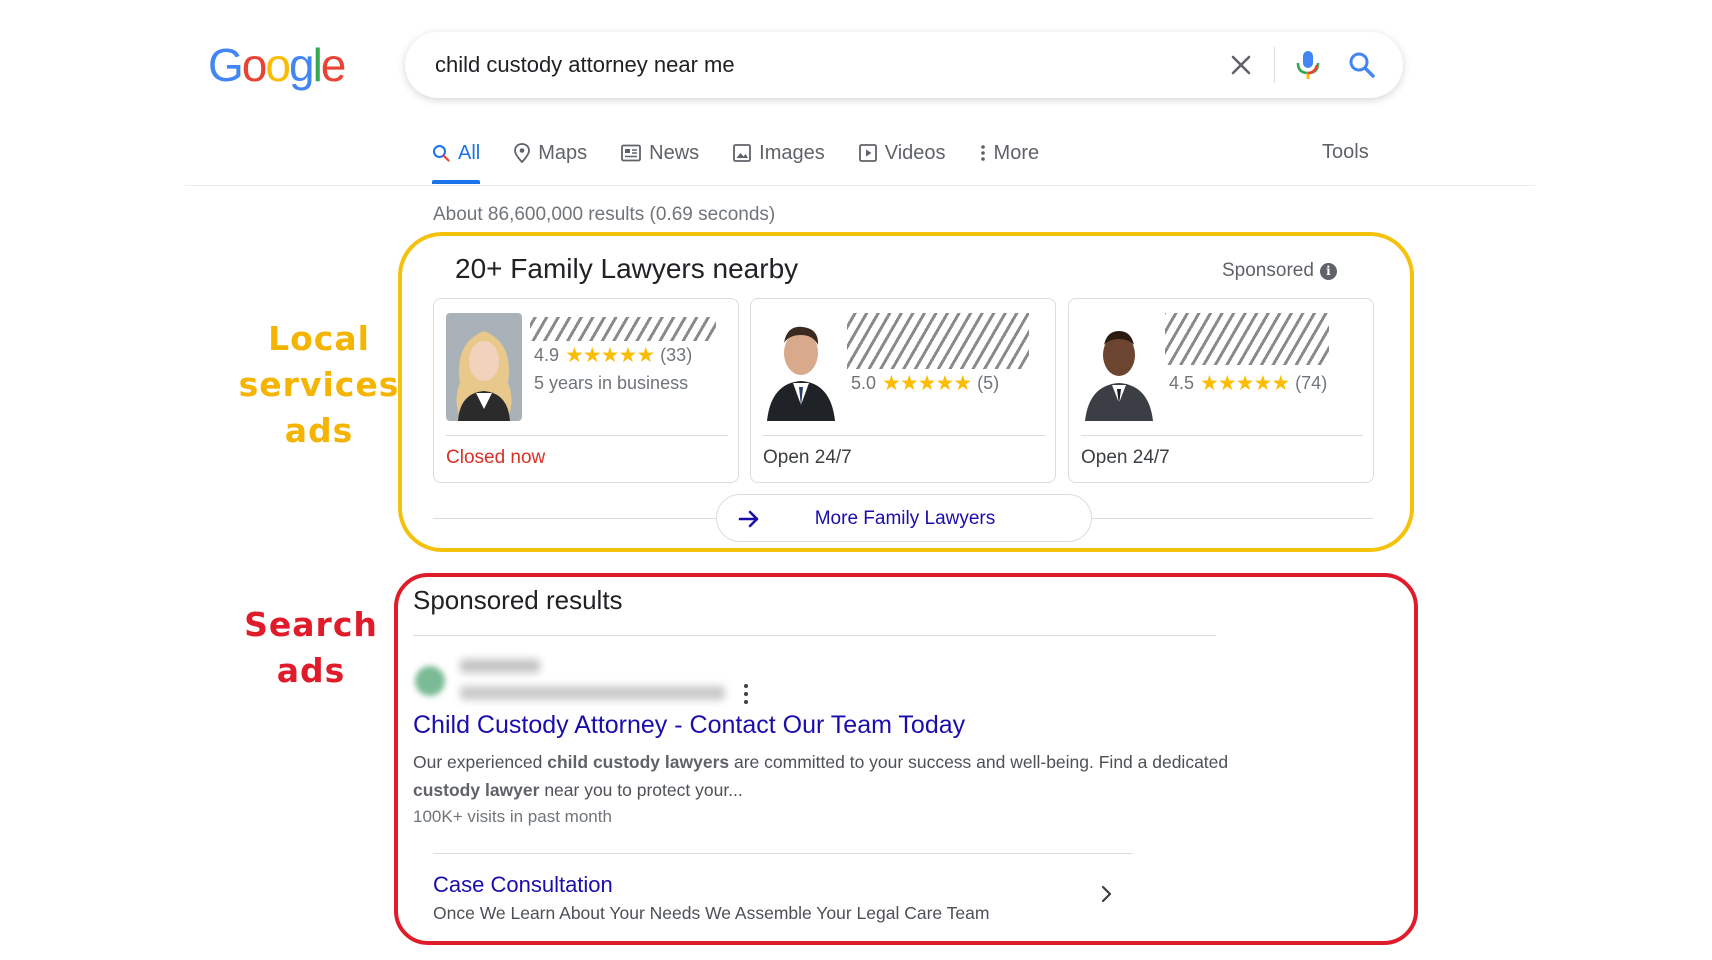 This screenshot has height=960, width=1712. I want to click on tab-label: More, so click(1016, 152).